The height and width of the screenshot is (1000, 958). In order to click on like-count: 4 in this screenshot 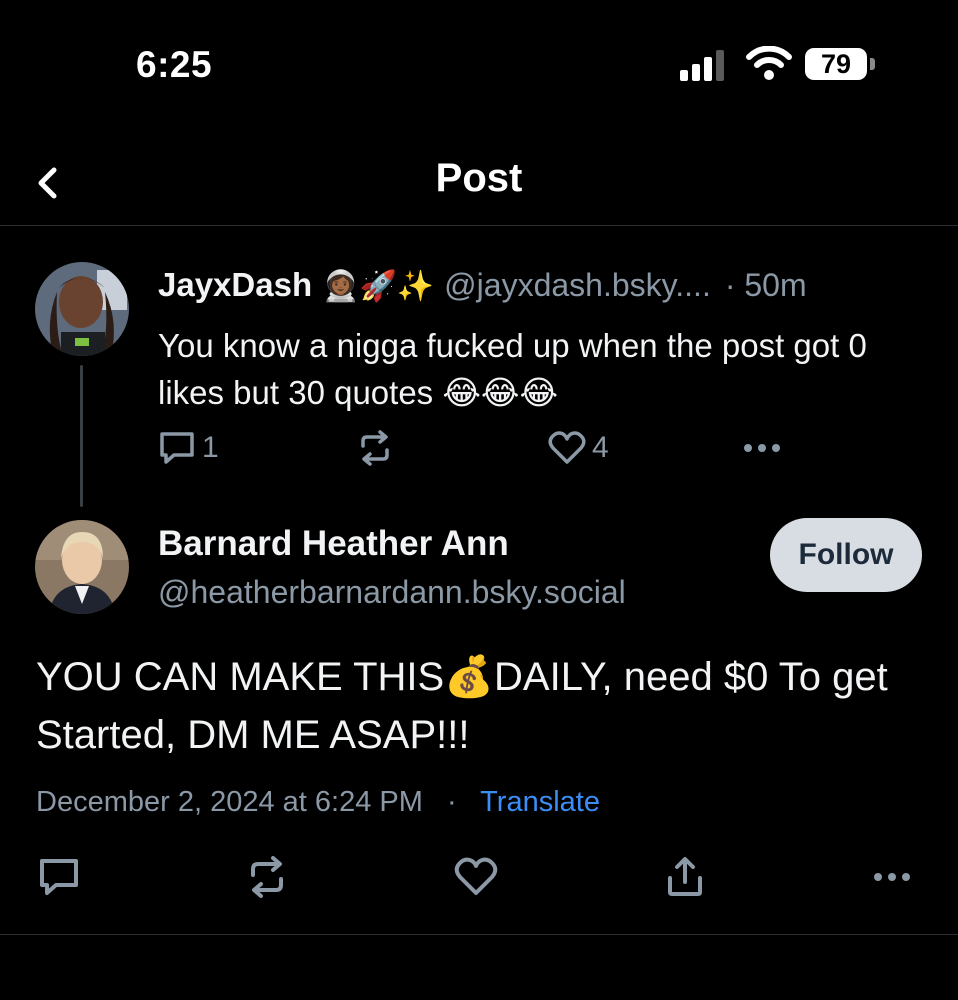, I will do `click(600, 447)`.